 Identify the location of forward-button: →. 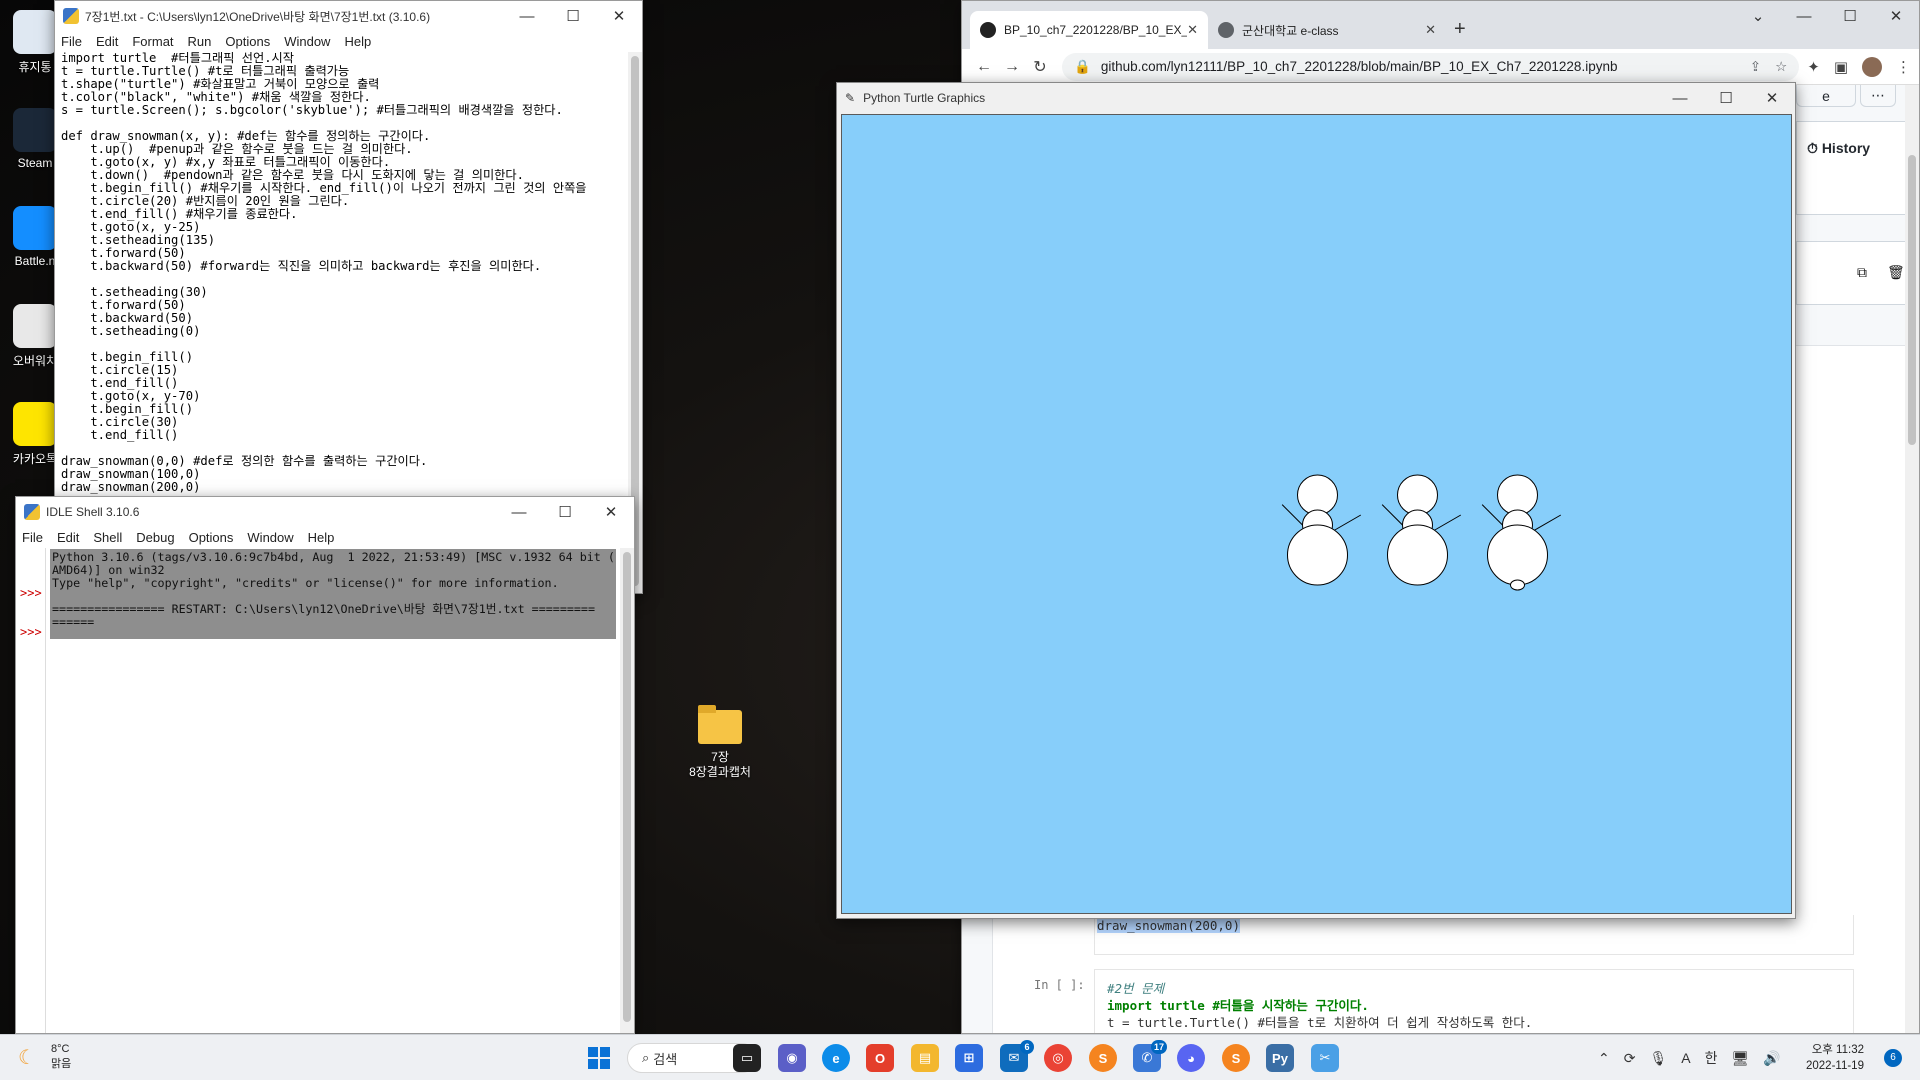
(1012, 67).